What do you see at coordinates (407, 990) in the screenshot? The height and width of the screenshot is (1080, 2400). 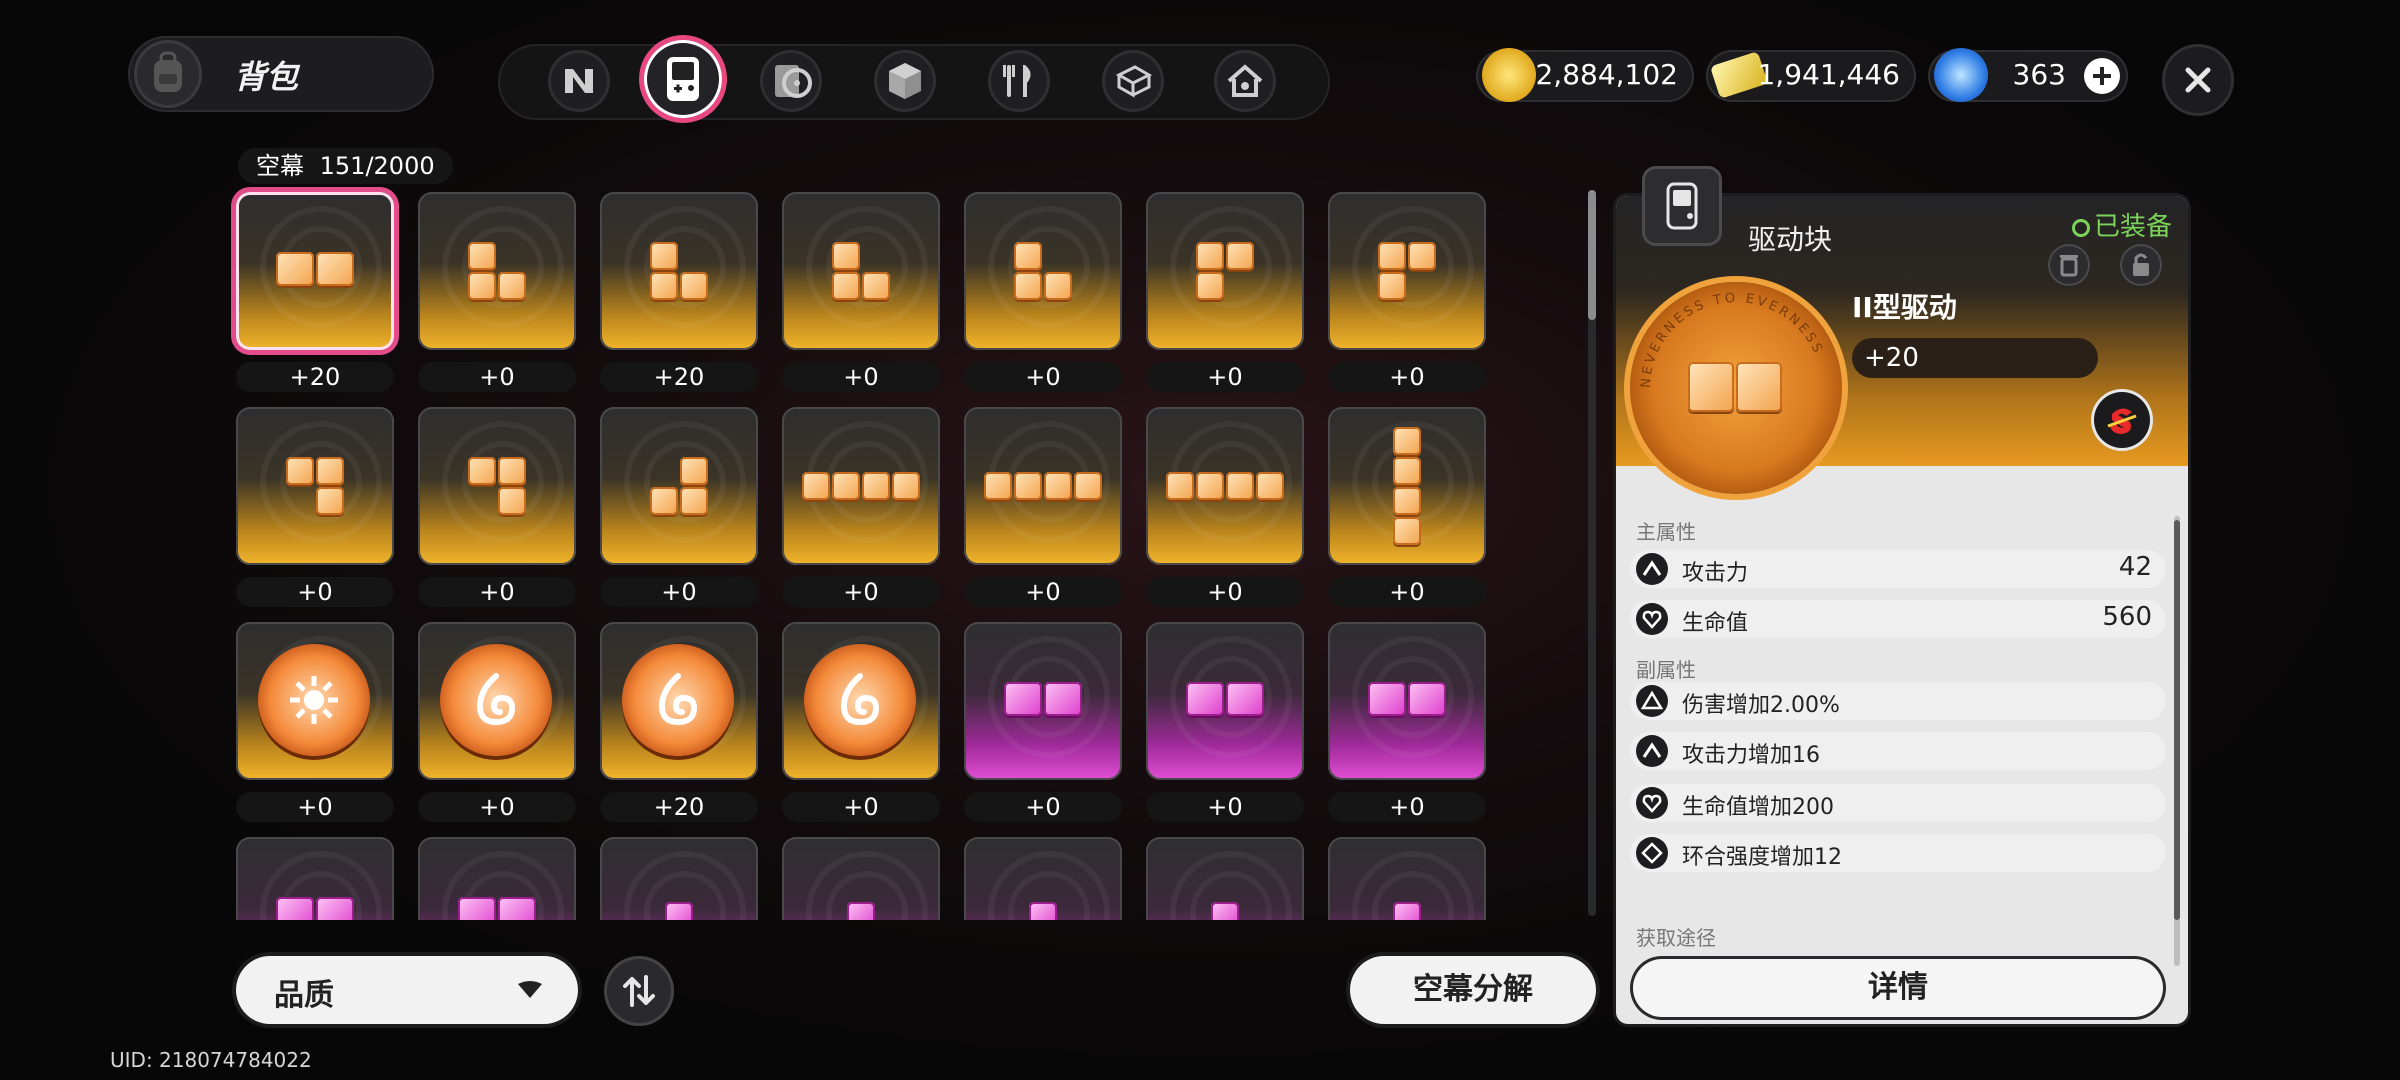 I see `quality-dropdown: 品质` at bounding box center [407, 990].